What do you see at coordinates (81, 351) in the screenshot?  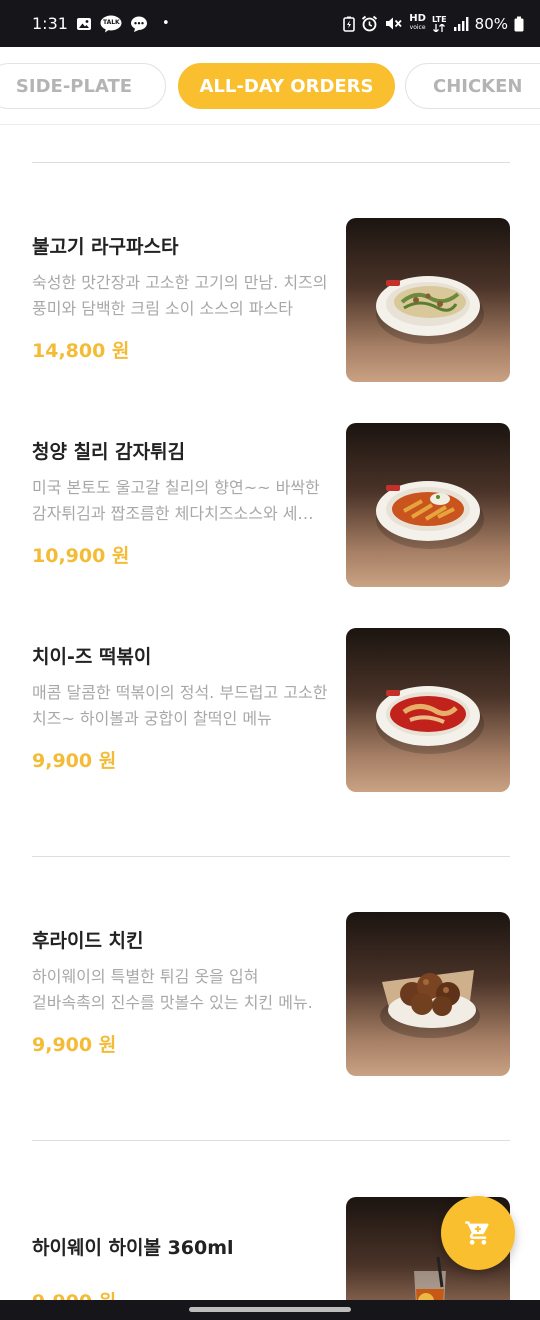 I see `menu-item-price: 14,800 원` at bounding box center [81, 351].